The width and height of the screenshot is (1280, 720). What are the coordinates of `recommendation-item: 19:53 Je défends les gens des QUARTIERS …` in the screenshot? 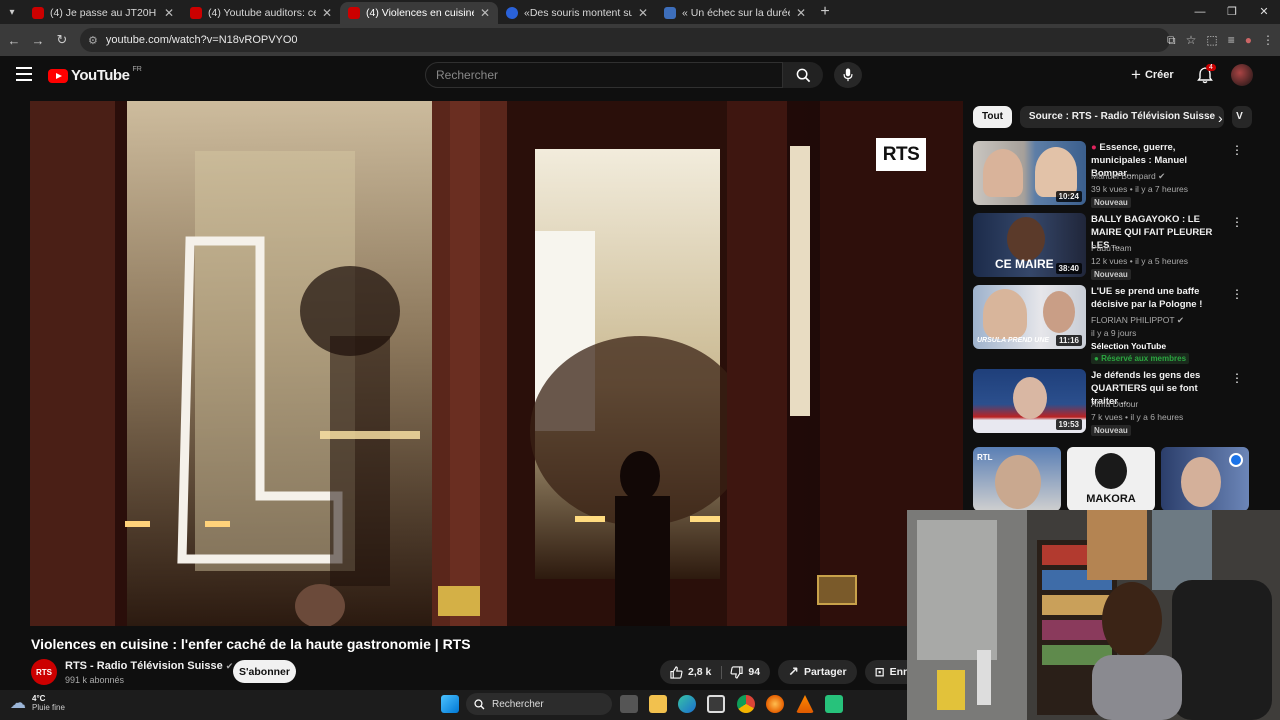 It's located at (1108, 402).